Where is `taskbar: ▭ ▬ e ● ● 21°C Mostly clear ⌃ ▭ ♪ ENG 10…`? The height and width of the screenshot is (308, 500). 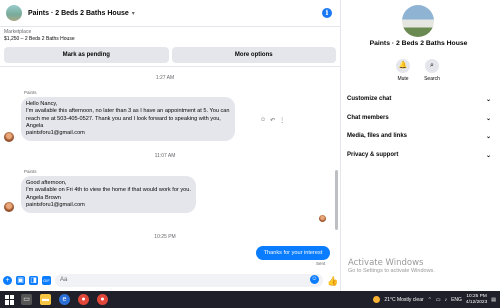
taskbar: ▭ ▬ e ● ● 21°C Mostly clear ⌃ ▭ ♪ ENG 10… is located at coordinates (250, 299).